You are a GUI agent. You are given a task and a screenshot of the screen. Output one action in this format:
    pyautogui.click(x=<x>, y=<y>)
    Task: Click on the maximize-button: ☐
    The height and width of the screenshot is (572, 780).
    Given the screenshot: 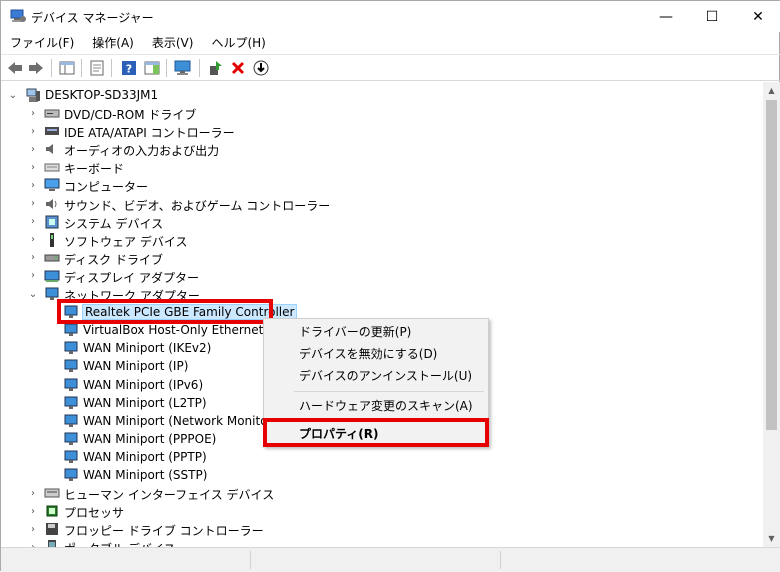 What is the action you would take?
    pyautogui.click(x=712, y=16)
    